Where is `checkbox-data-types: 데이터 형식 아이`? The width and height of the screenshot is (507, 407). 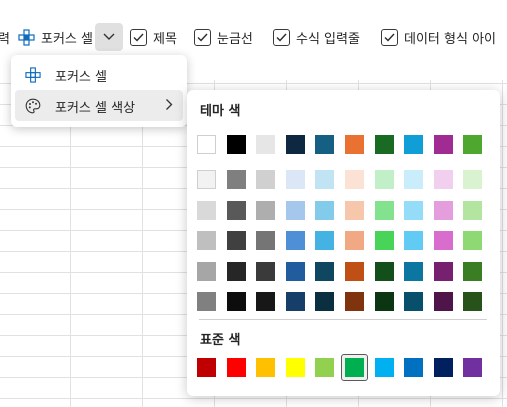
checkbox-data-types: 데이터 형식 아이 is located at coordinates (438, 37).